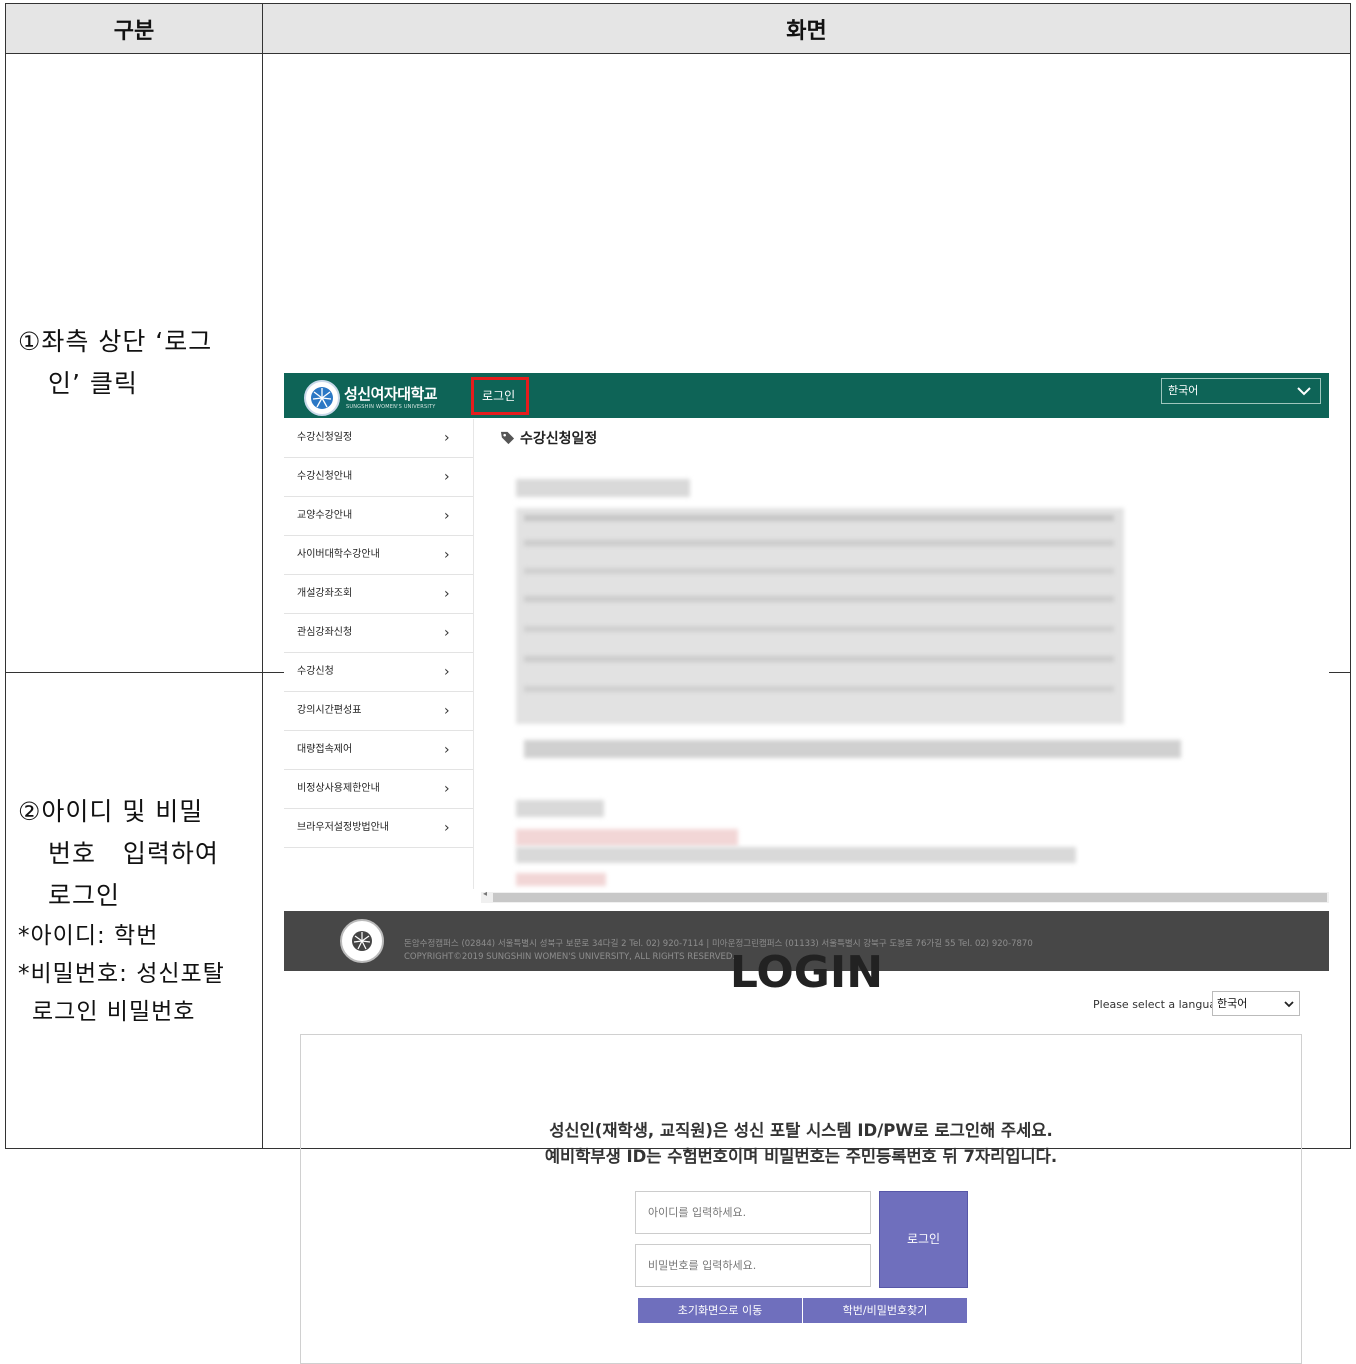 The image size is (1356, 1364). Describe the element at coordinates (378, 438) in the screenshot. I see `menu-item: 수강신청일정 ›` at that location.